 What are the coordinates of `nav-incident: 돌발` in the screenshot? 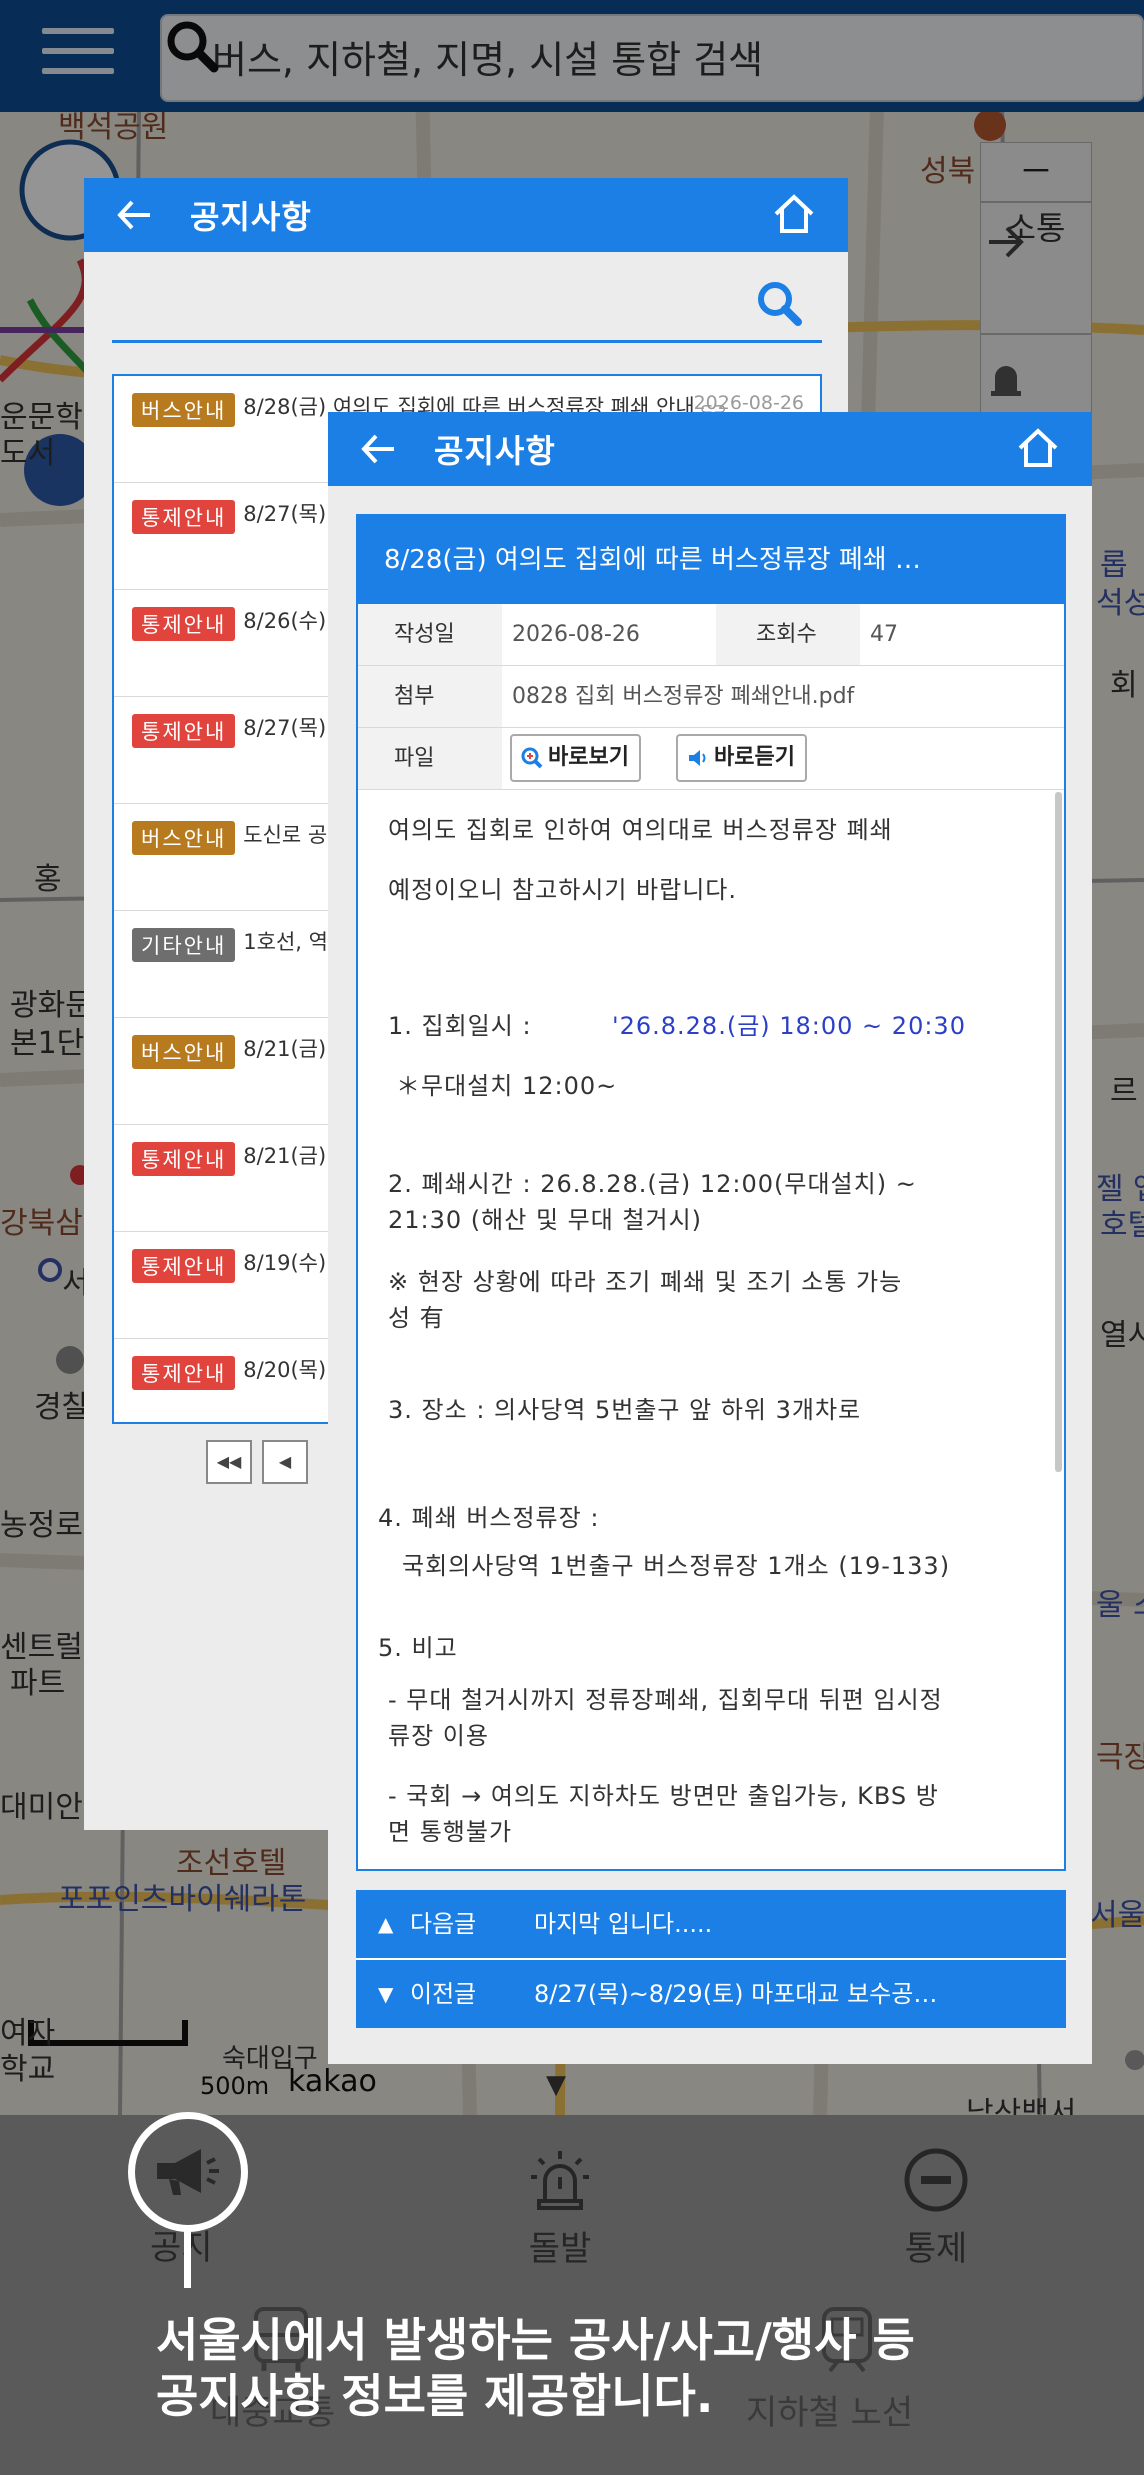 It's located at (560, 2207).